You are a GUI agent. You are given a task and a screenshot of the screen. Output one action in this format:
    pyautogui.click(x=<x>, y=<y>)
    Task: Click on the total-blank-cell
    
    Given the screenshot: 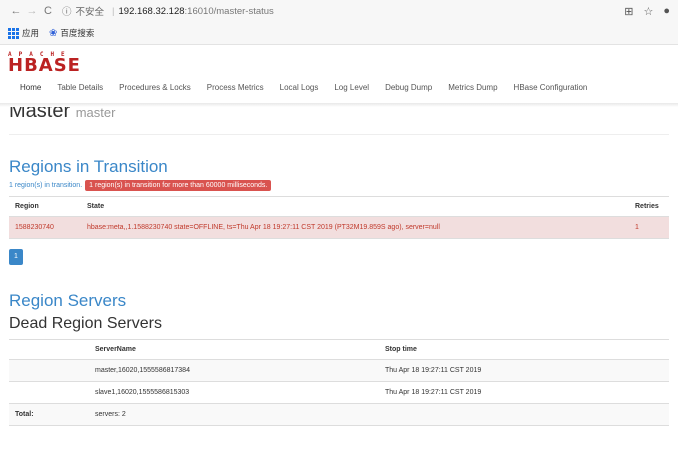 What is the action you would take?
    pyautogui.click(x=524, y=414)
    